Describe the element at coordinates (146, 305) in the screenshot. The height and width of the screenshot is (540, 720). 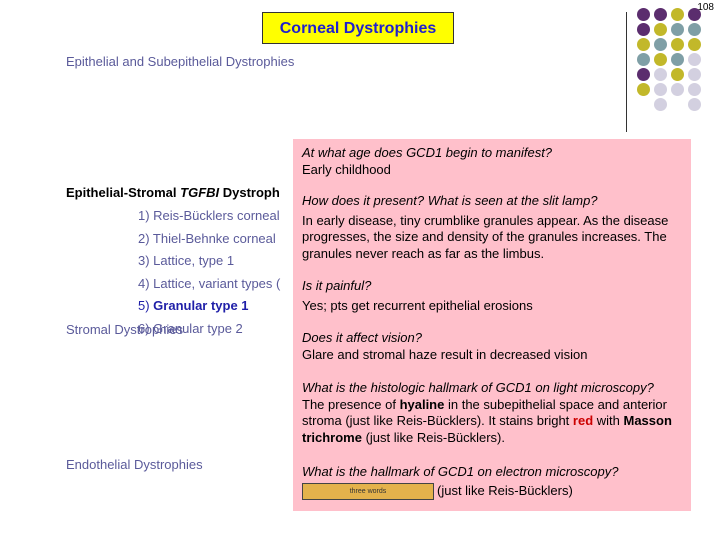
I see `list-item-number: 5)` at that location.